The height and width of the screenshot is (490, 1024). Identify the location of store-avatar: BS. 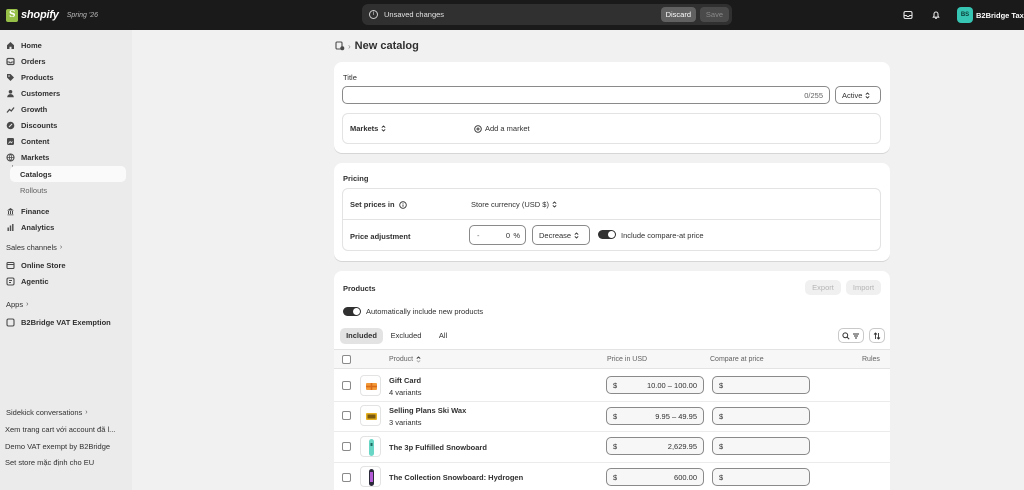
(965, 15).